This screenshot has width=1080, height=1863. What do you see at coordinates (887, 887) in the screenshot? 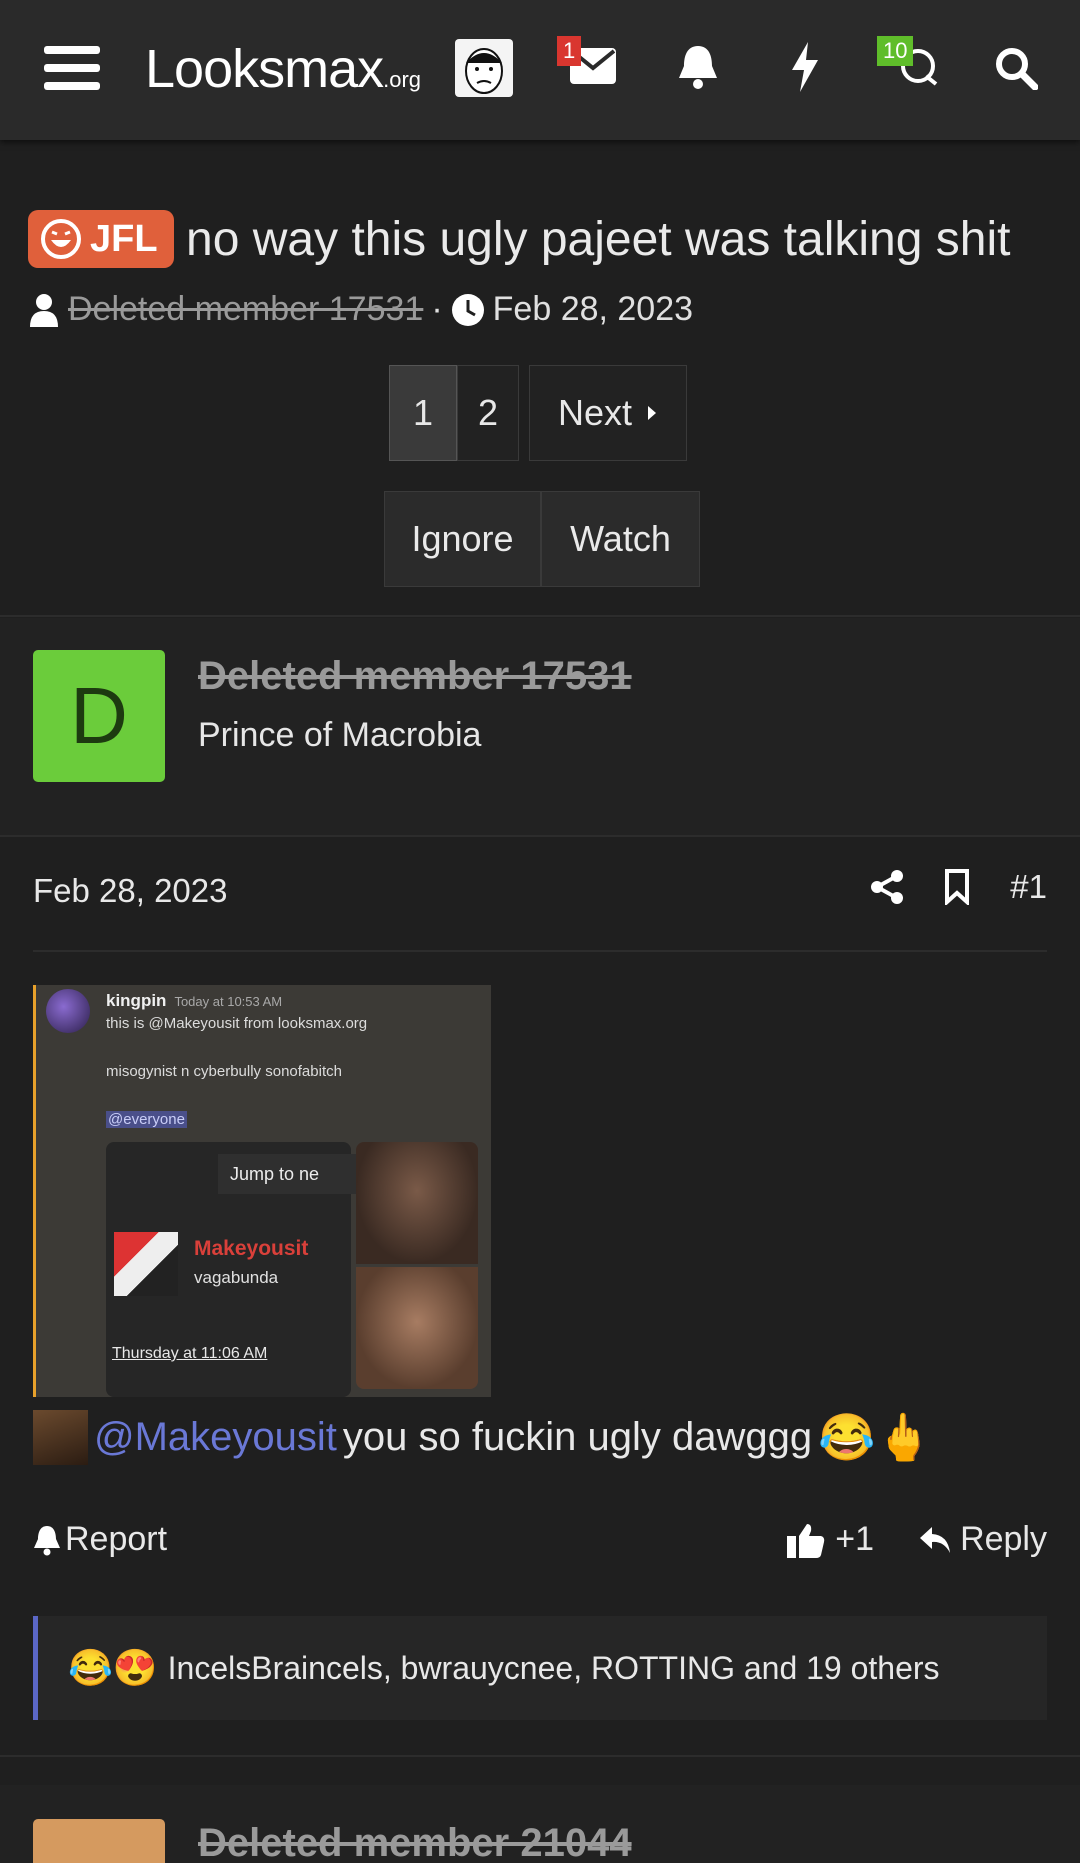
I see `share-icon` at bounding box center [887, 887].